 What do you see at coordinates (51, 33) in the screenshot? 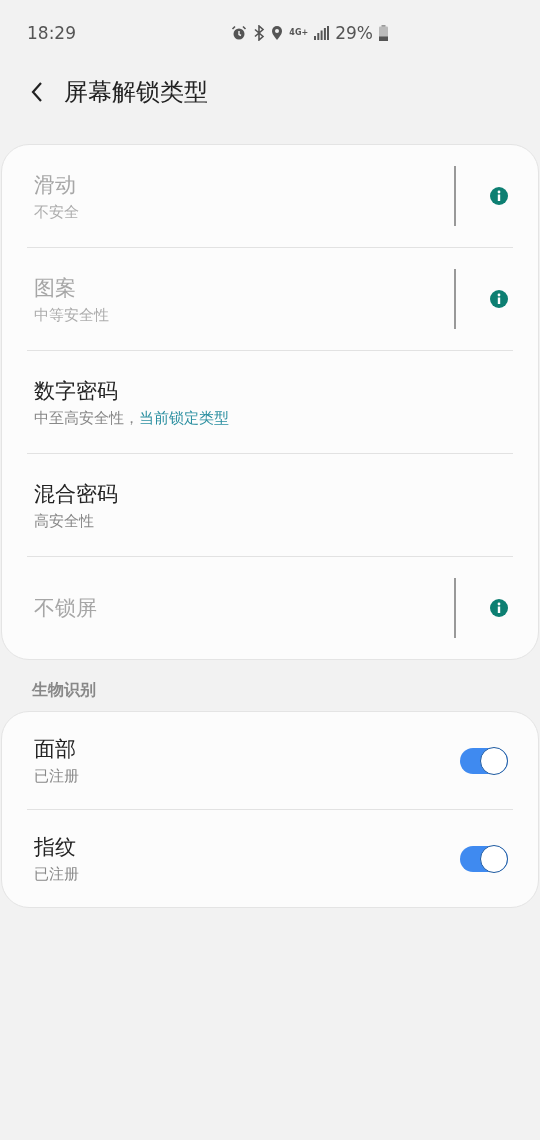
I see `status-time: 18:29` at bounding box center [51, 33].